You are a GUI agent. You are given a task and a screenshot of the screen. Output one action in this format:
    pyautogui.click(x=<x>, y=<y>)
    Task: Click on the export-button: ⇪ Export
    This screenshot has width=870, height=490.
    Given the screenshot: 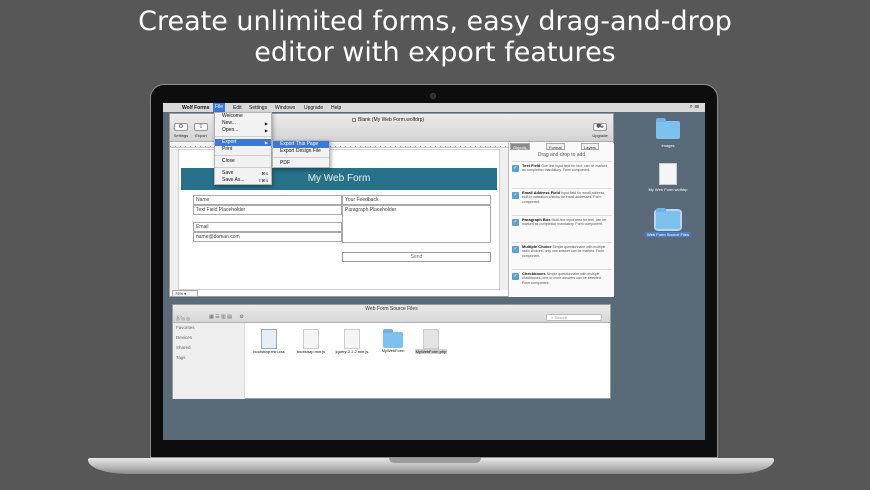 What is the action you would take?
    pyautogui.click(x=201, y=130)
    